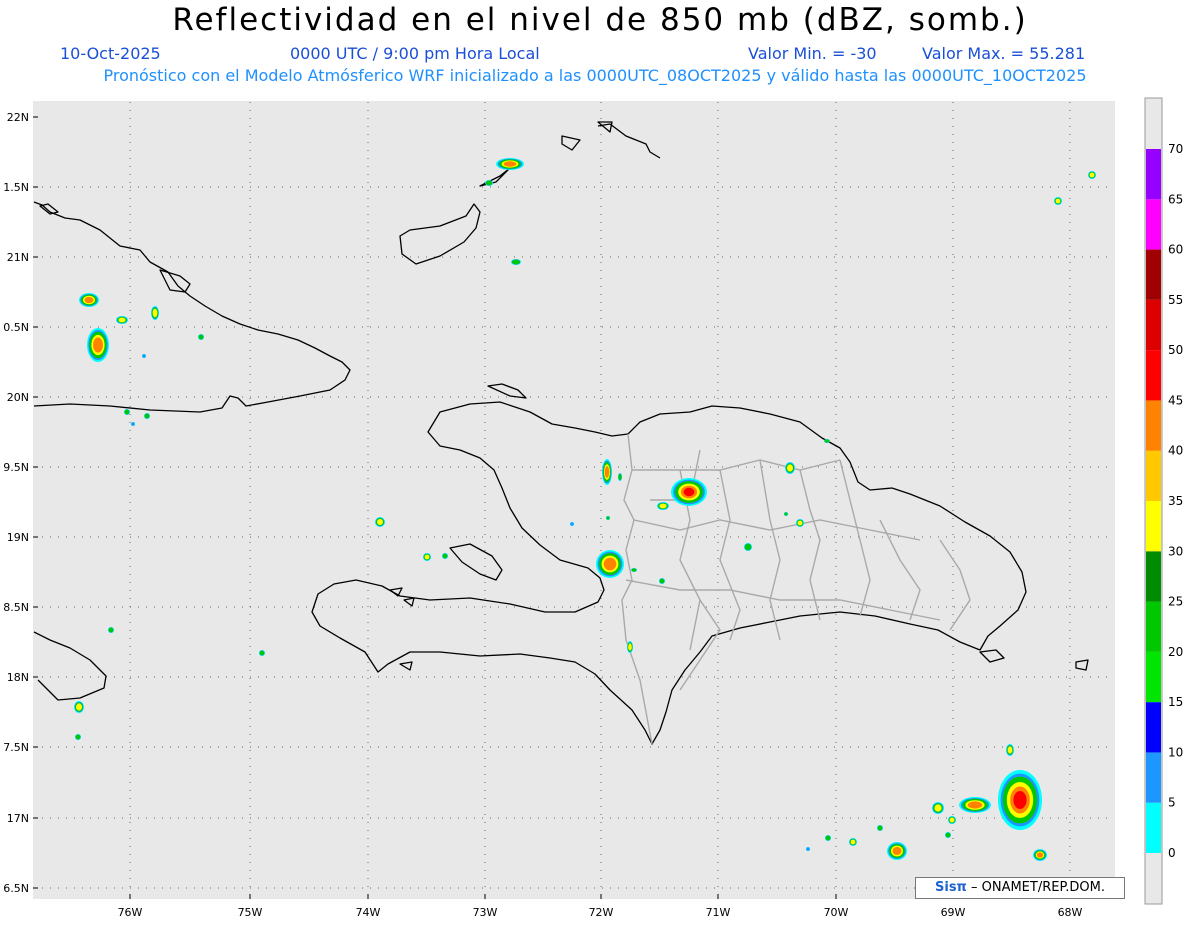  Describe the element at coordinates (718, 912) in the screenshot. I see `lon-label: 71W` at that location.